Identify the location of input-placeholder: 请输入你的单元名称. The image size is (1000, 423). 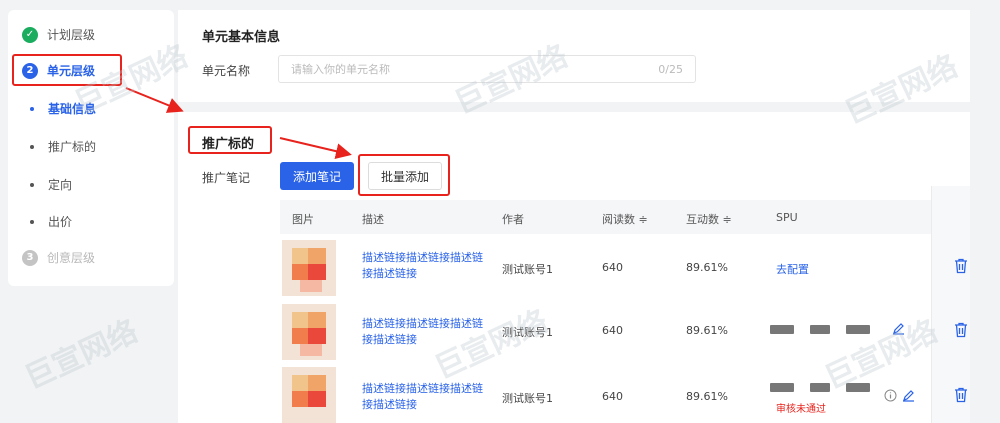
(340, 69).